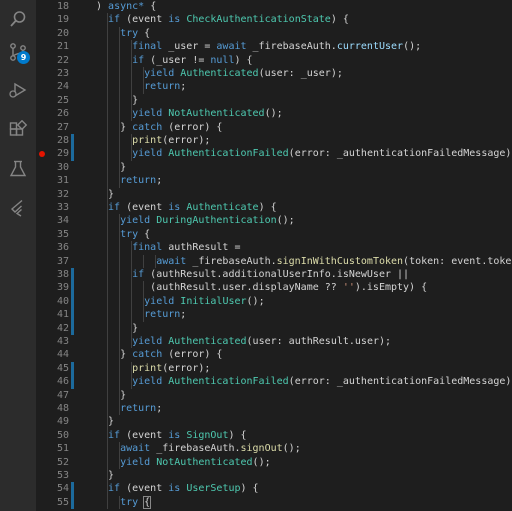 The width and height of the screenshot is (512, 511). Describe the element at coordinates (274, 502) in the screenshot. I see `code-line: 55 try {` at that location.